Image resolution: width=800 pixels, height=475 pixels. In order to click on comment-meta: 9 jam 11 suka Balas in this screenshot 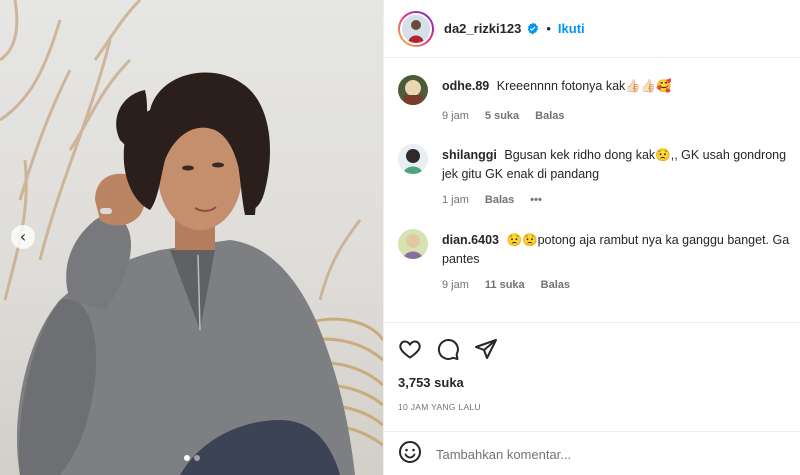, I will do `click(506, 285)`.